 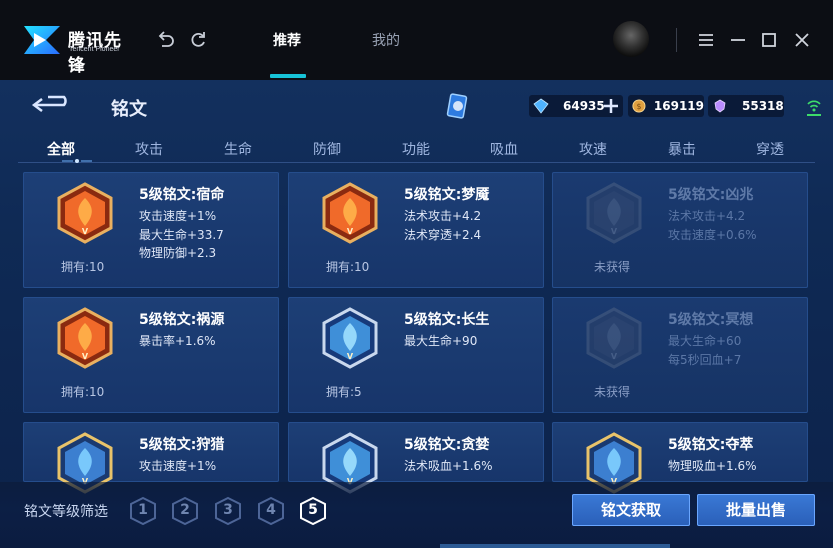 What do you see at coordinates (416, 40) in the screenshot?
I see `title-bar: 腾讯先锋 Tencent Pioneer 推荐 我的` at bounding box center [416, 40].